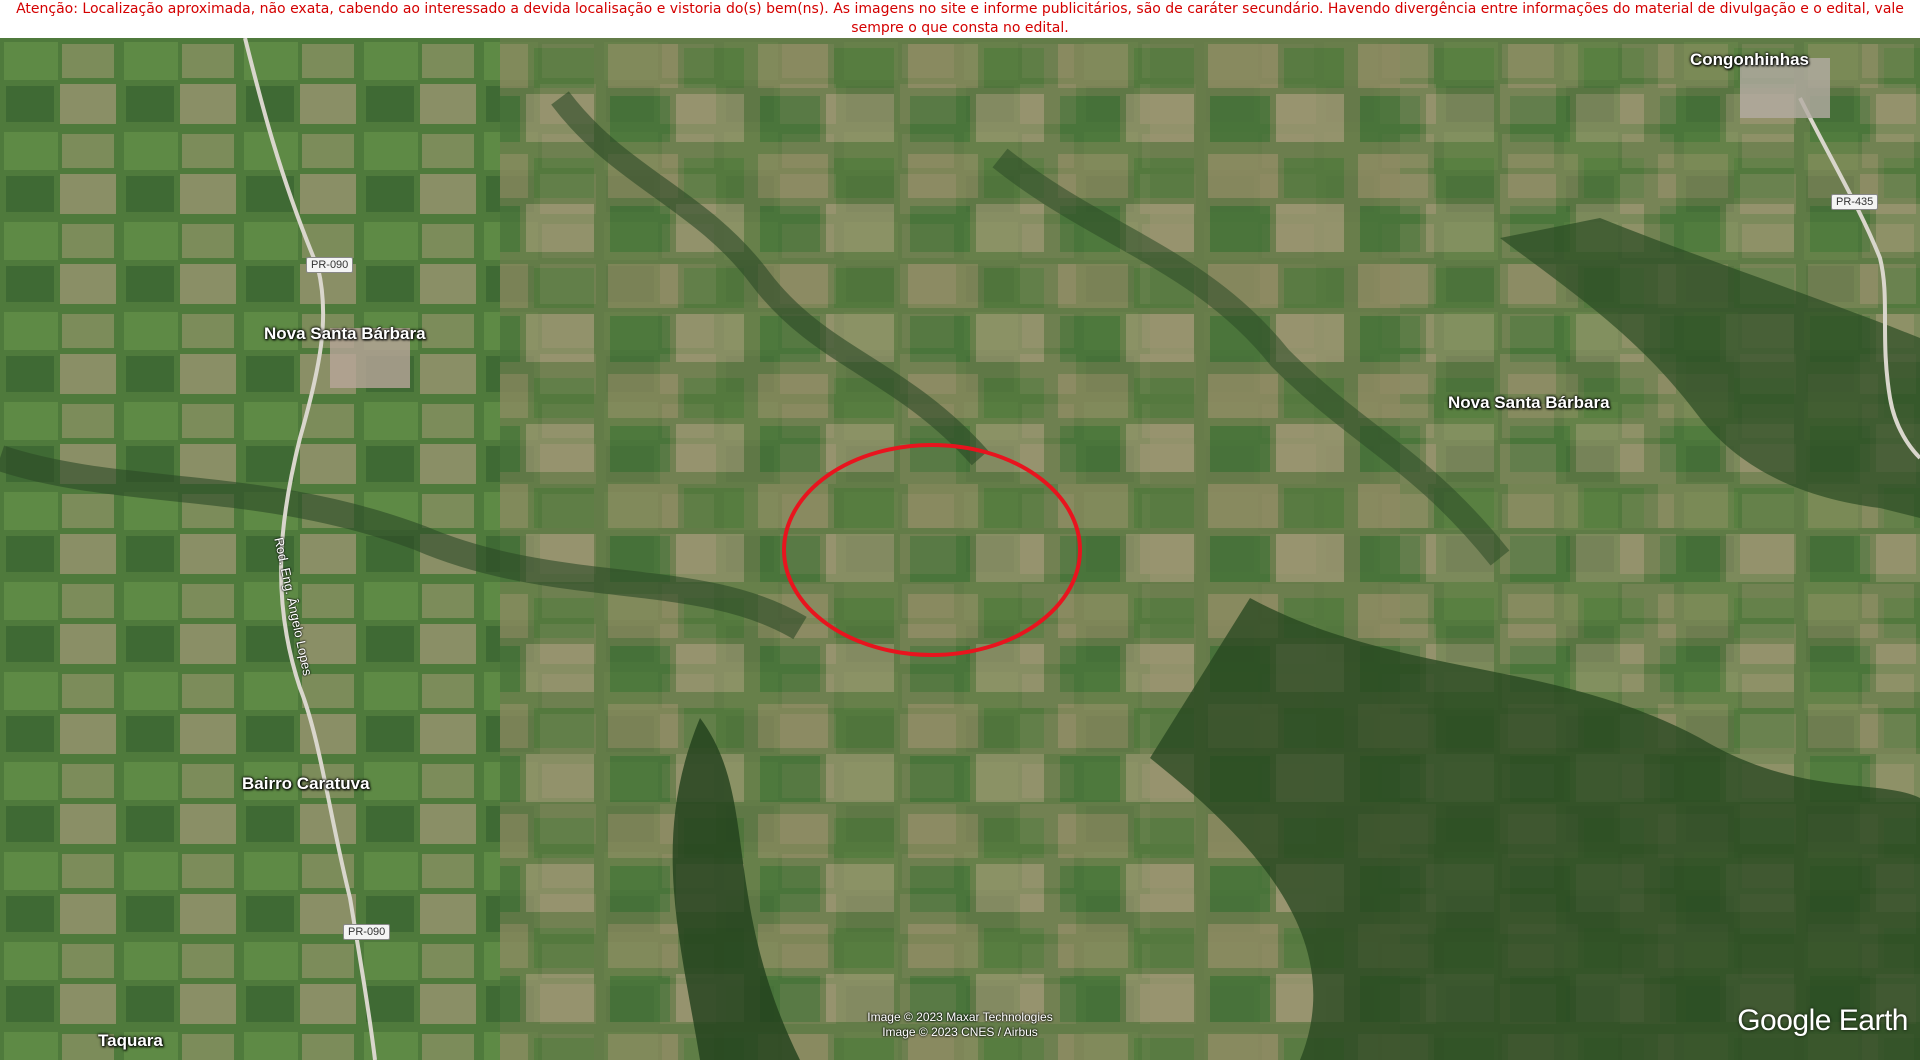 This screenshot has height=1060, width=1920. Describe the element at coordinates (1529, 402) in the screenshot. I see `place-label-nova-santa-barbara-east: Nova Santa Bárbara` at that location.